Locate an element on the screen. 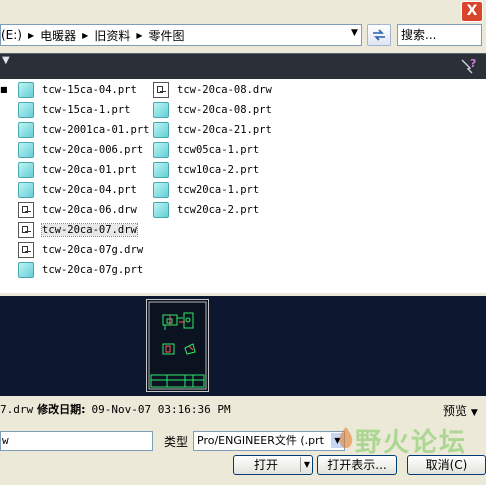 The image size is (486, 485). file-name-input: w is located at coordinates (76, 441).